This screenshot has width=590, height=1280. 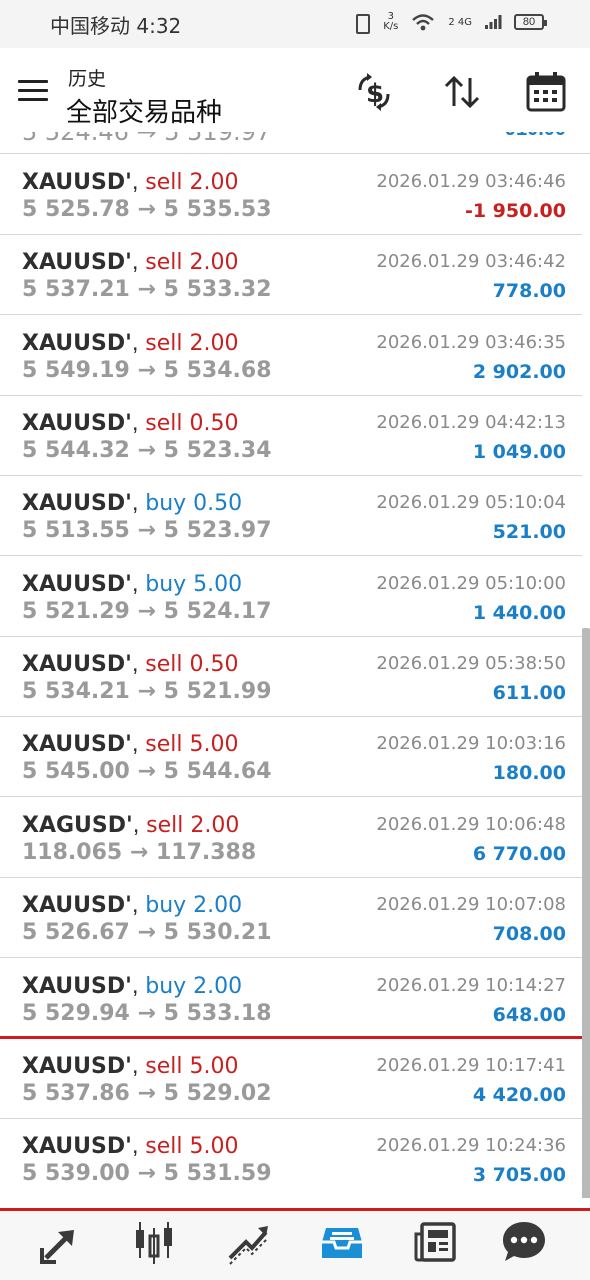 What do you see at coordinates (144, 110) in the screenshot?
I see `symbol-filter: 全部交易品种` at bounding box center [144, 110].